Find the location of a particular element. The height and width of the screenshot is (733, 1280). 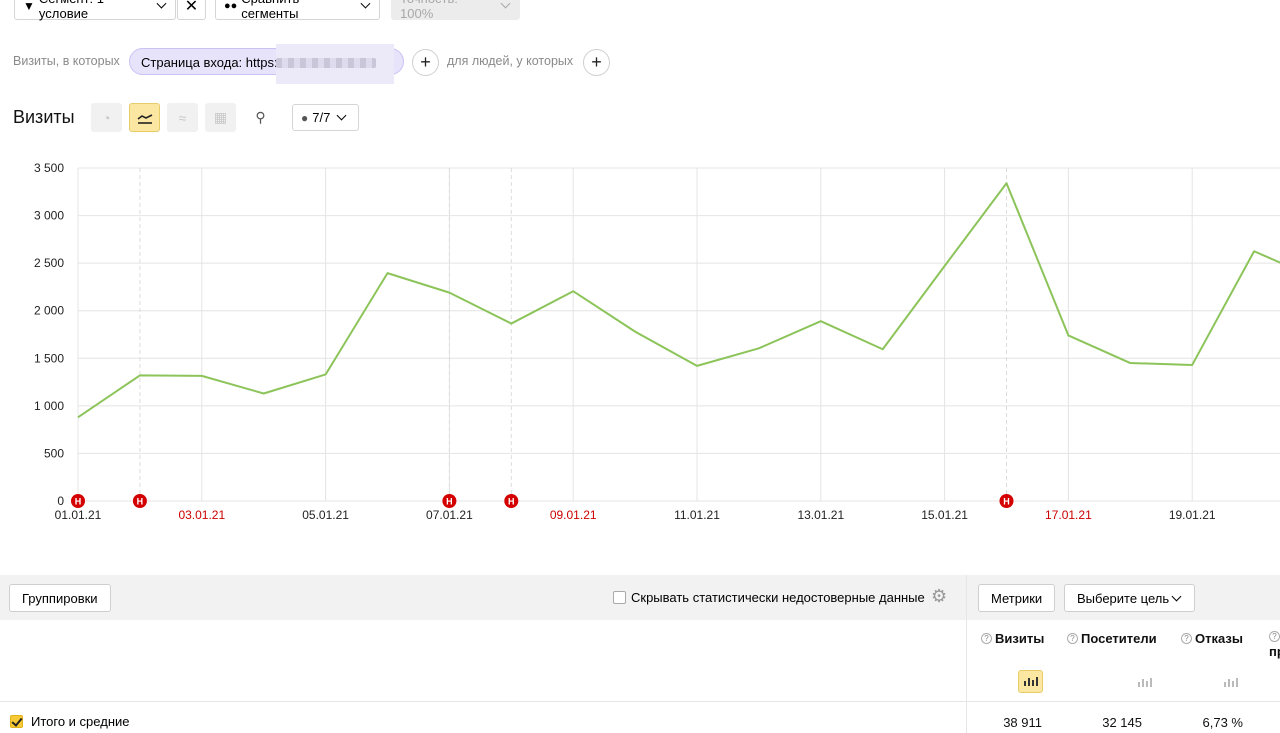

groupings-button: Группировки is located at coordinates (60, 598).